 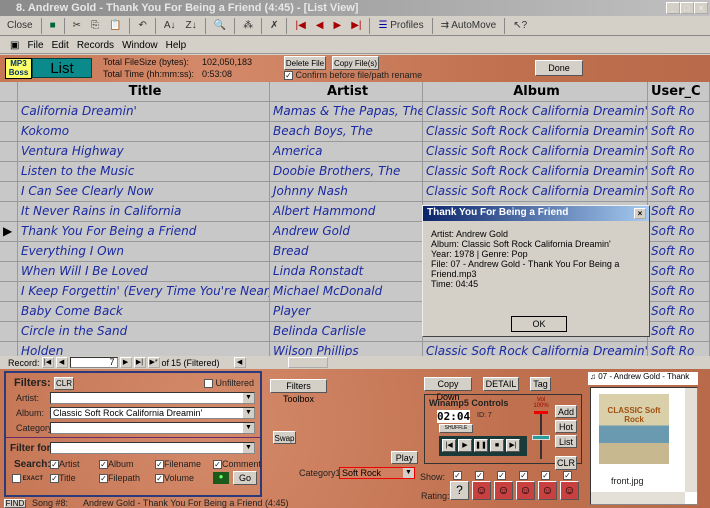 What do you see at coordinates (65, 464) in the screenshot?
I see `search-artist-checkbox: ✓Artist` at bounding box center [65, 464].